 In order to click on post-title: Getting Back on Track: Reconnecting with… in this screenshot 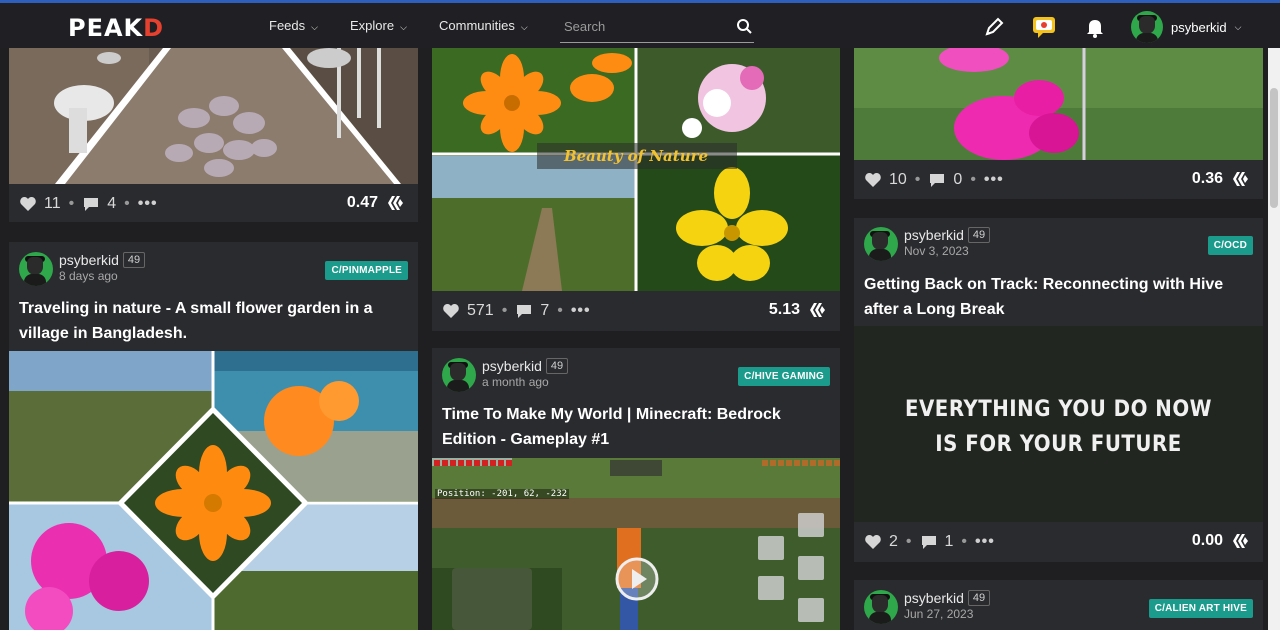, I will do `click(1061, 297)`.